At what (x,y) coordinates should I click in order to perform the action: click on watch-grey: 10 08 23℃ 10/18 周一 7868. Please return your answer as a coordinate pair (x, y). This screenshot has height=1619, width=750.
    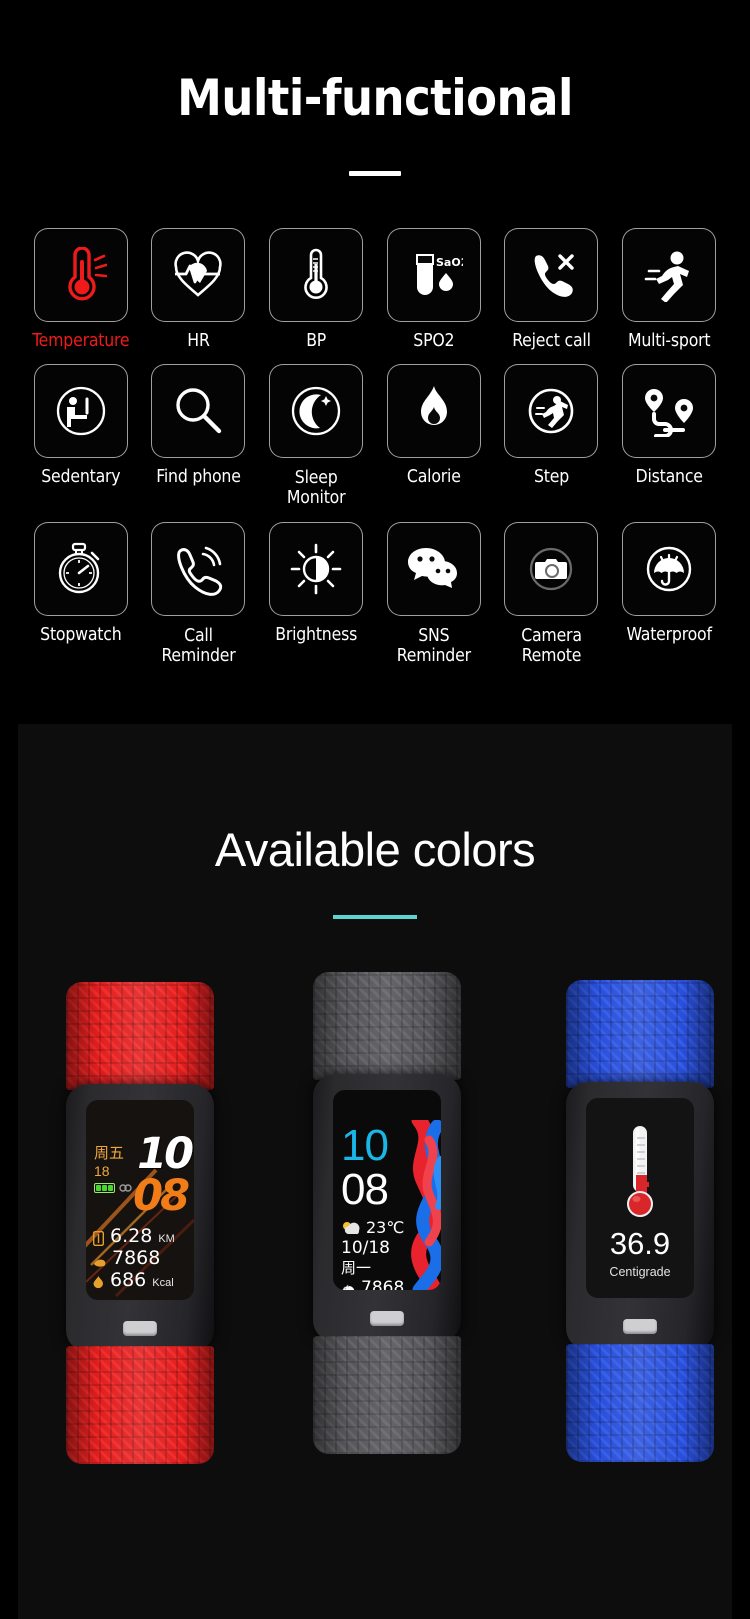
    Looking at the image, I should click on (387, 1213).